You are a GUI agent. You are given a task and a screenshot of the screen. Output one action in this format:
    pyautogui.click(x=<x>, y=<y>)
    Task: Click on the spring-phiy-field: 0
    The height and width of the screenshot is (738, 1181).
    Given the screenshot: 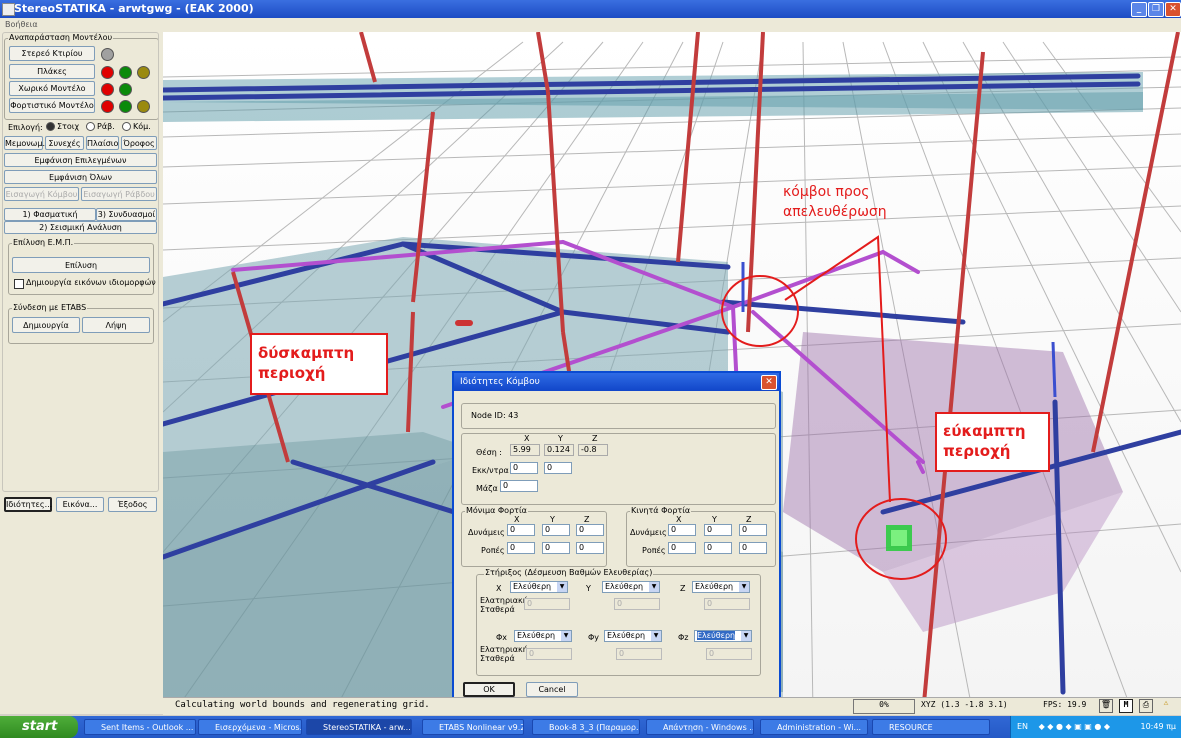 What is the action you would take?
    pyautogui.click(x=639, y=654)
    